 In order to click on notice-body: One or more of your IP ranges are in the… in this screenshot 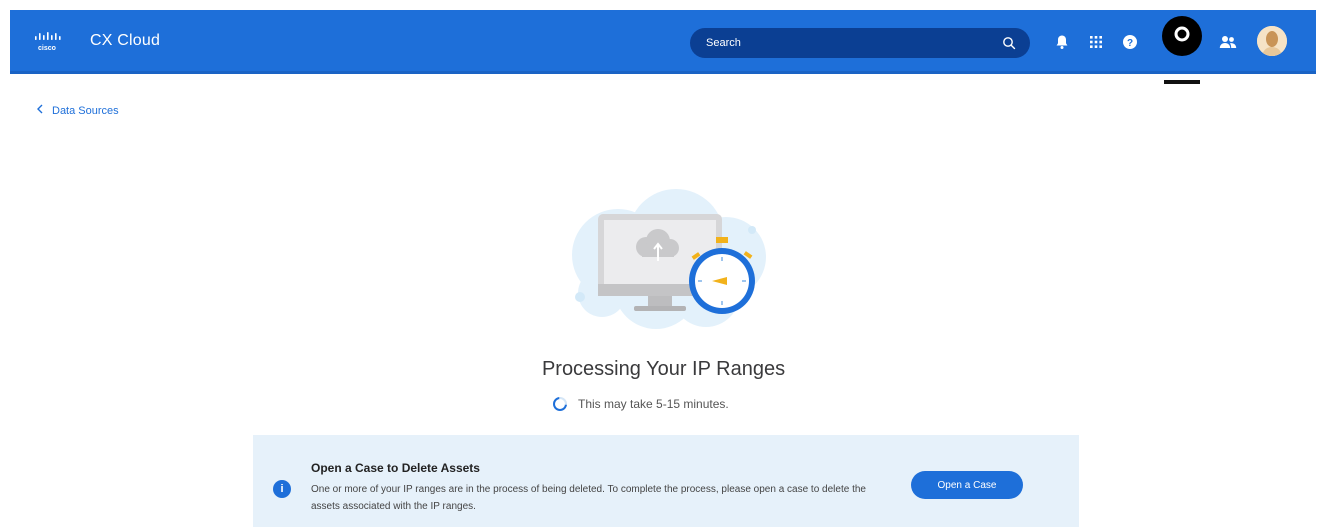, I will do `click(588, 498)`.